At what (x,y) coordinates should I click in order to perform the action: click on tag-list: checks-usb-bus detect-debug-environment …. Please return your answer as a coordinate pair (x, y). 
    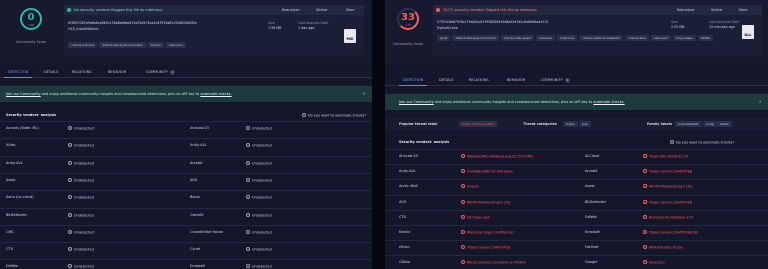
    Looking at the image, I should click on (127, 45).